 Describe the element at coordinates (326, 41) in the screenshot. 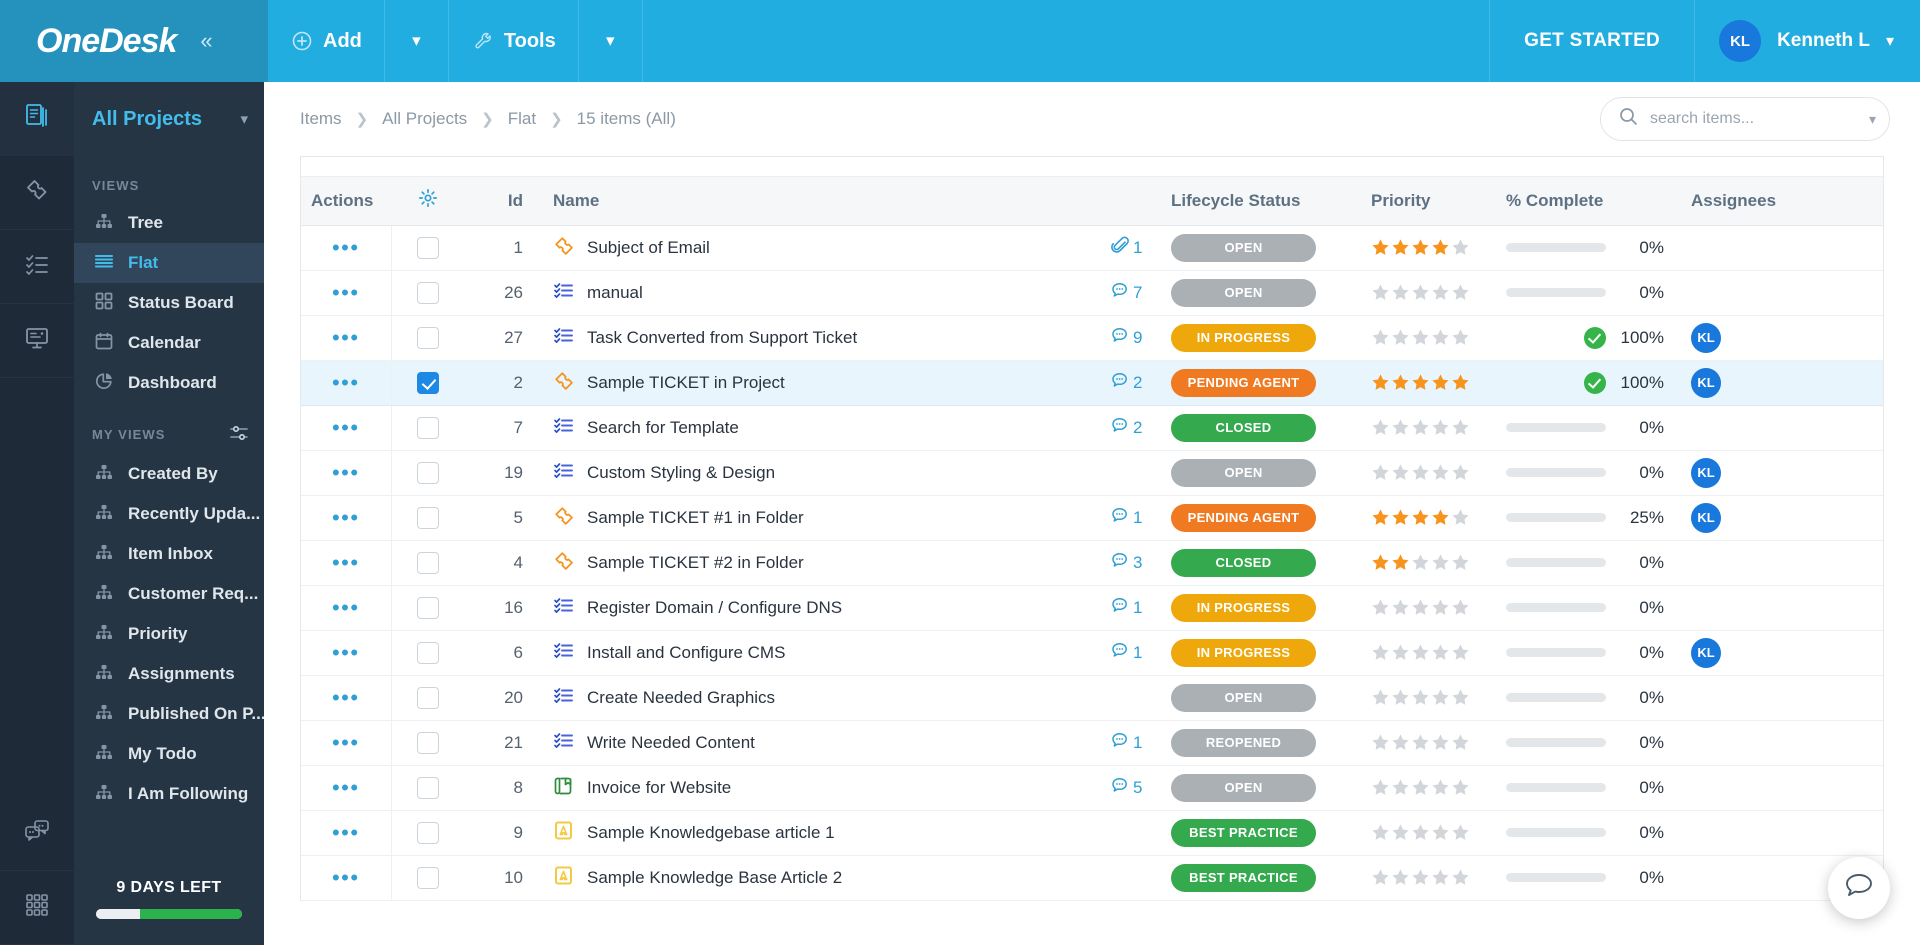

I see `add-button: Add` at that location.